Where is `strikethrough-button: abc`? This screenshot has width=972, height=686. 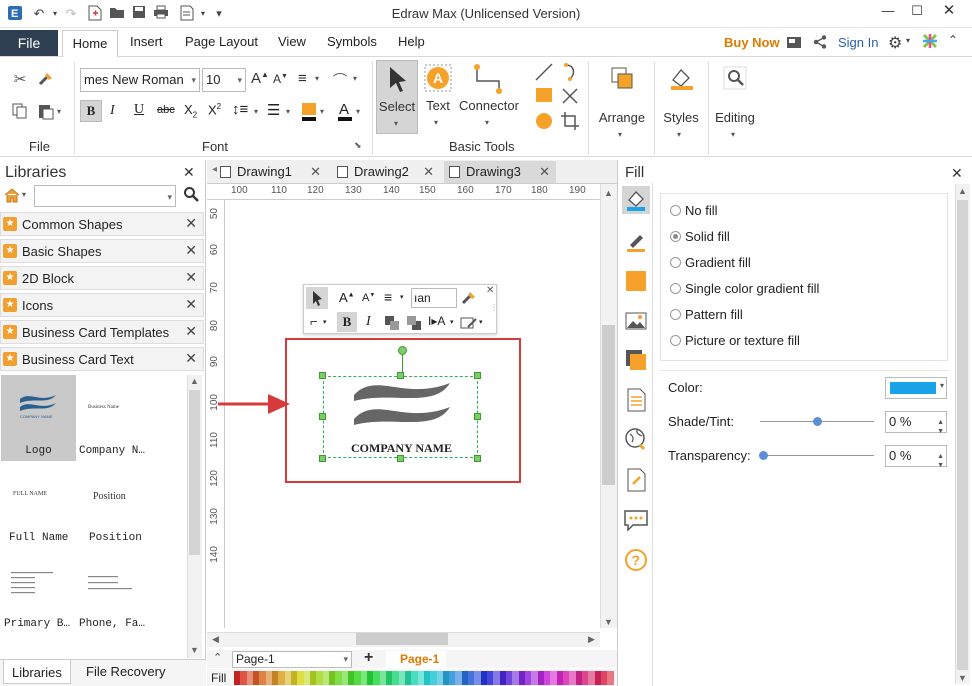 strikethrough-button: abc is located at coordinates (166, 110).